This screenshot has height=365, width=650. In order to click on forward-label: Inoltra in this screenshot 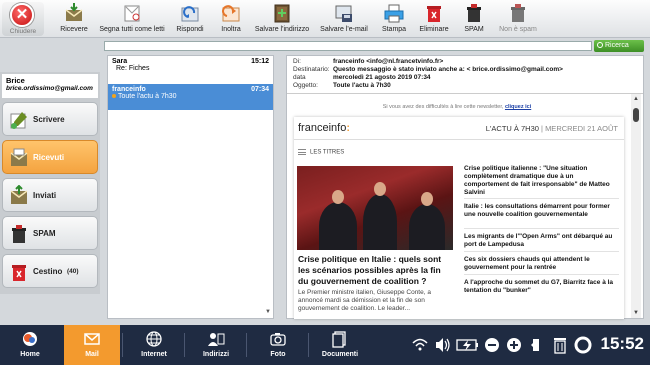, I will do `click(231, 29)`.